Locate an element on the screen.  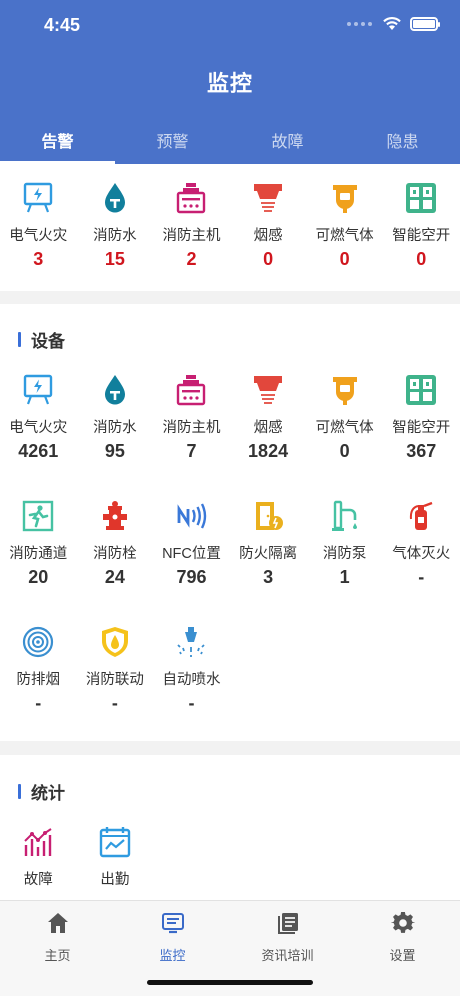
device-item-label: 消防主机 is located at coordinates (191, 428).